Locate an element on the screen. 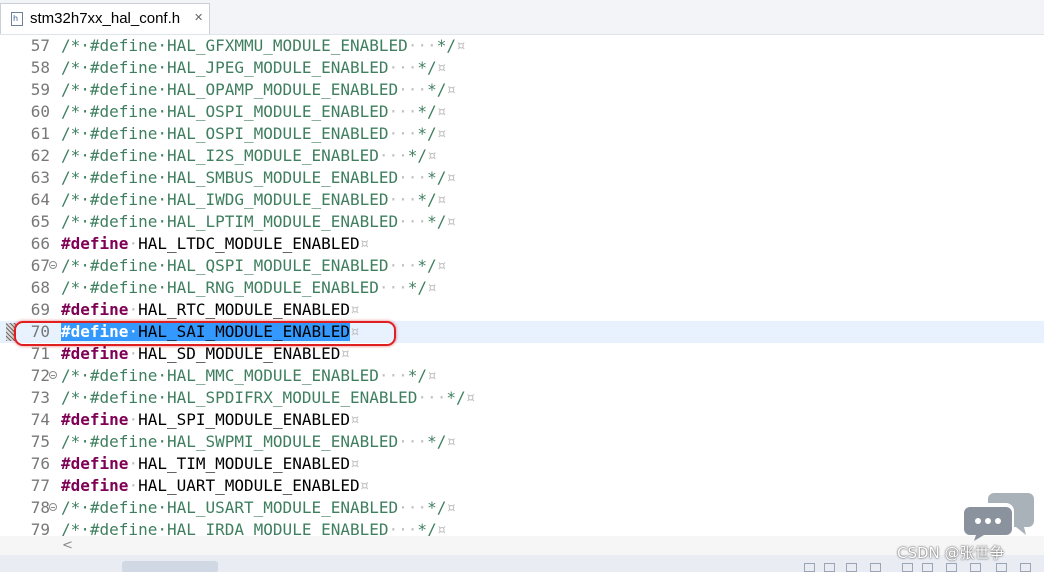 This screenshot has width=1044, height=572. line-number: 76 is located at coordinates (40, 463).